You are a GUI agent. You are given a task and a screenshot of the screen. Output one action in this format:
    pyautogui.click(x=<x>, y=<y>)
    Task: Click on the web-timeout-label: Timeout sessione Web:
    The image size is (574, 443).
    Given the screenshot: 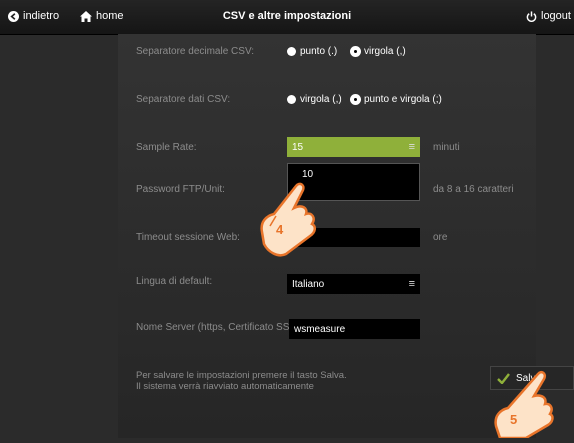 What is the action you would take?
    pyautogui.click(x=188, y=237)
    